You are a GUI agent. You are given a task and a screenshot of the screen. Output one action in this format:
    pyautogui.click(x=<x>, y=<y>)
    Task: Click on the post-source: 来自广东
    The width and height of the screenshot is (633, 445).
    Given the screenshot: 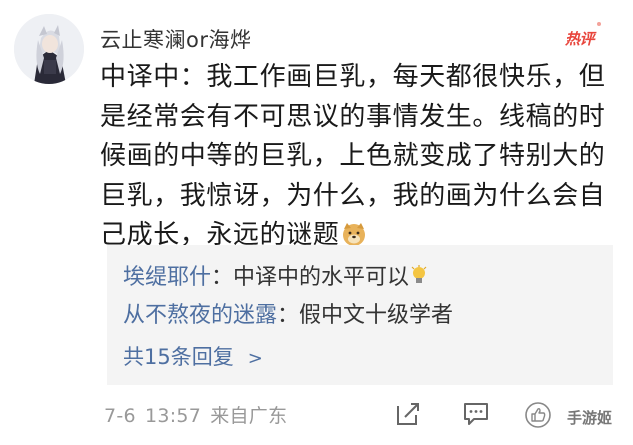 What is the action you would take?
    pyautogui.click(x=249, y=416)
    